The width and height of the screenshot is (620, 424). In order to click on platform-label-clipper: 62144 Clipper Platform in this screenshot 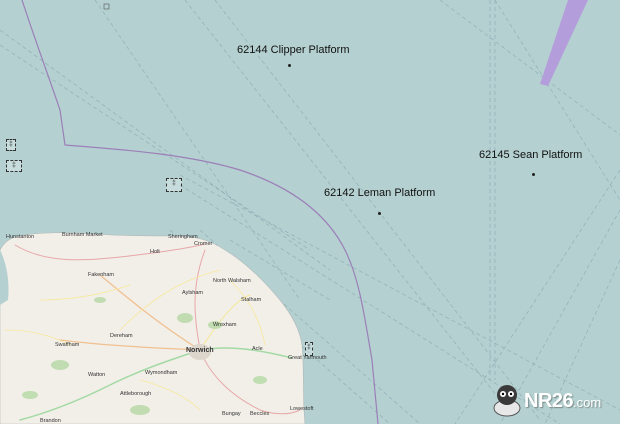, I will do `click(293, 50)`.